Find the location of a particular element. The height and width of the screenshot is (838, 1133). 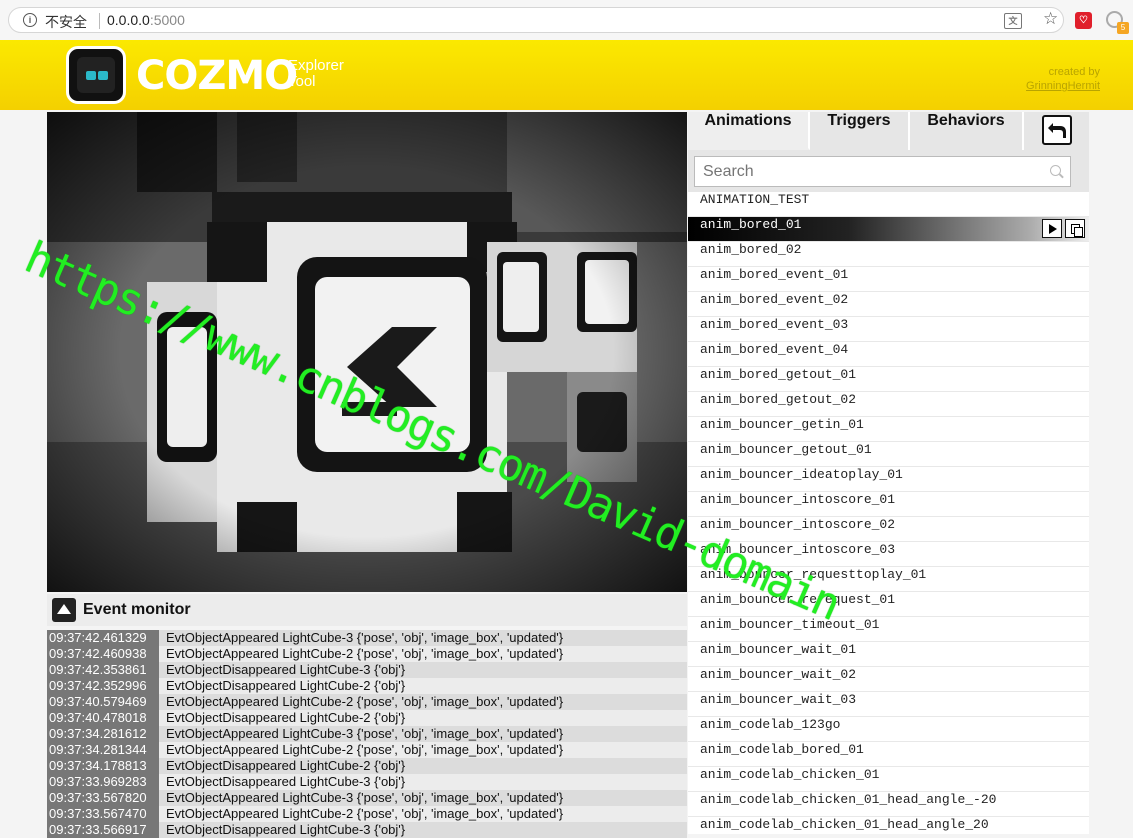

animation-item: anim_bouncer_rerequest_01 is located at coordinates (888, 604).